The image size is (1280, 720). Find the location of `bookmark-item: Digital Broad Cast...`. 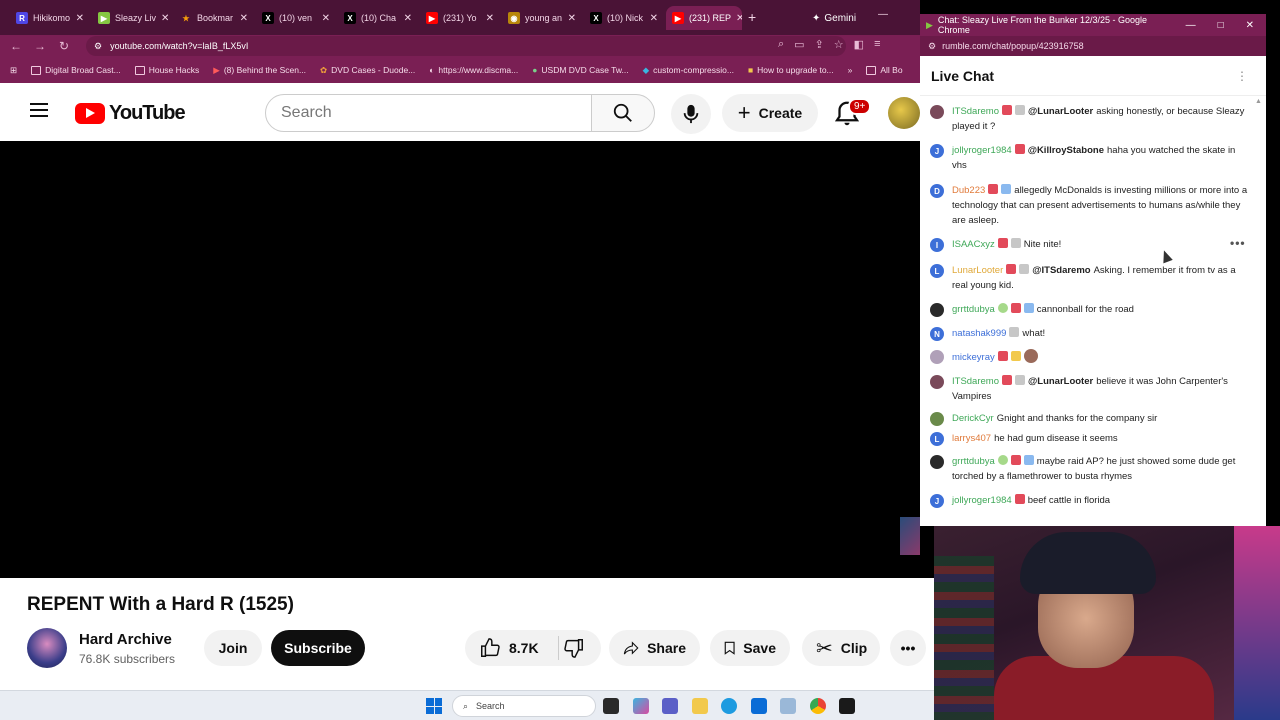

bookmark-item: Digital Broad Cast... is located at coordinates (76, 70).